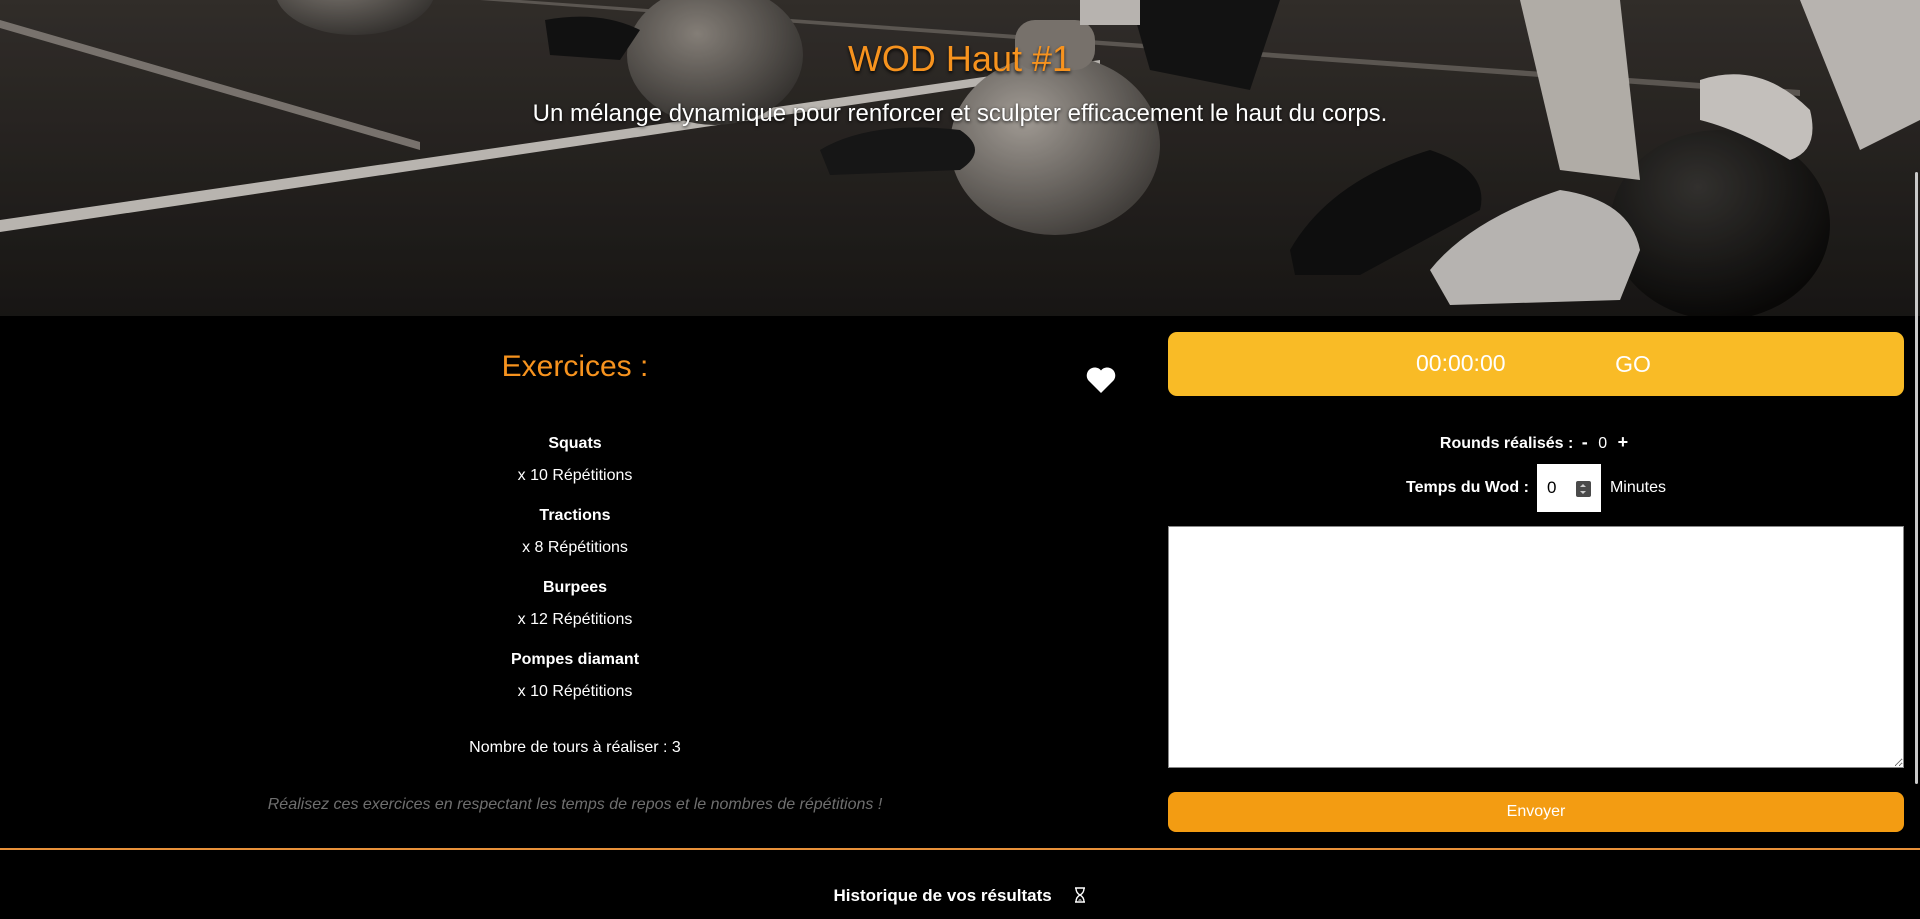 This screenshot has width=1920, height=919. What do you see at coordinates (960, 58) in the screenshot?
I see `page-title: WOD Haut #1` at bounding box center [960, 58].